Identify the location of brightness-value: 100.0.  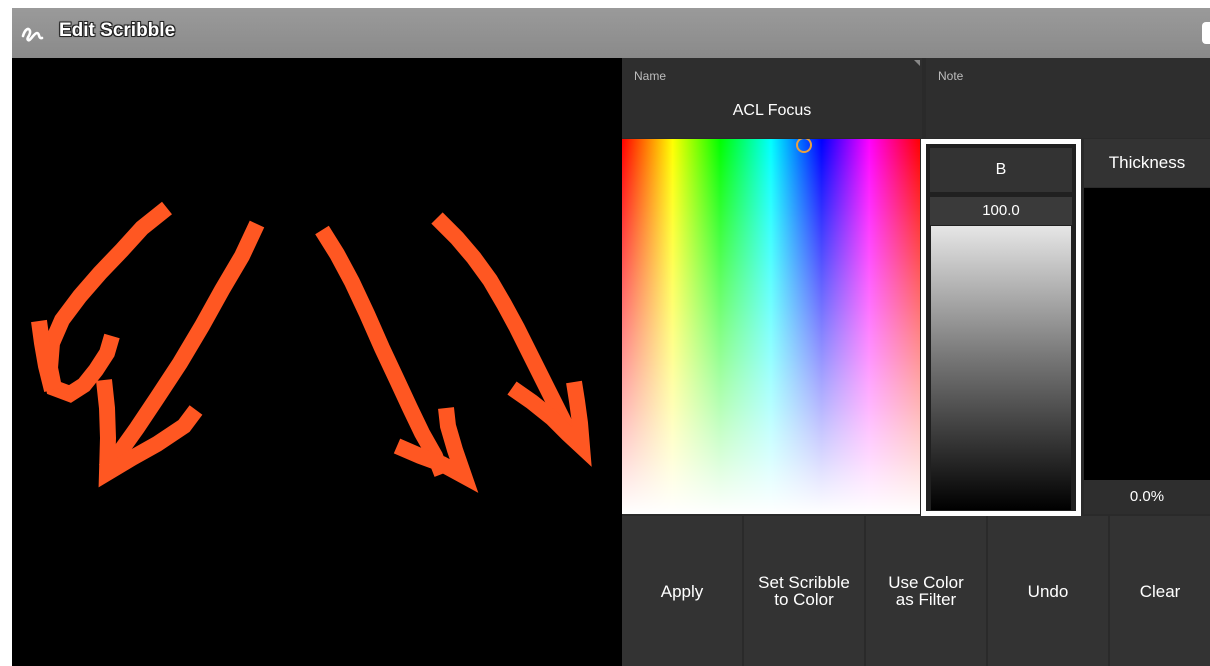
(1001, 211).